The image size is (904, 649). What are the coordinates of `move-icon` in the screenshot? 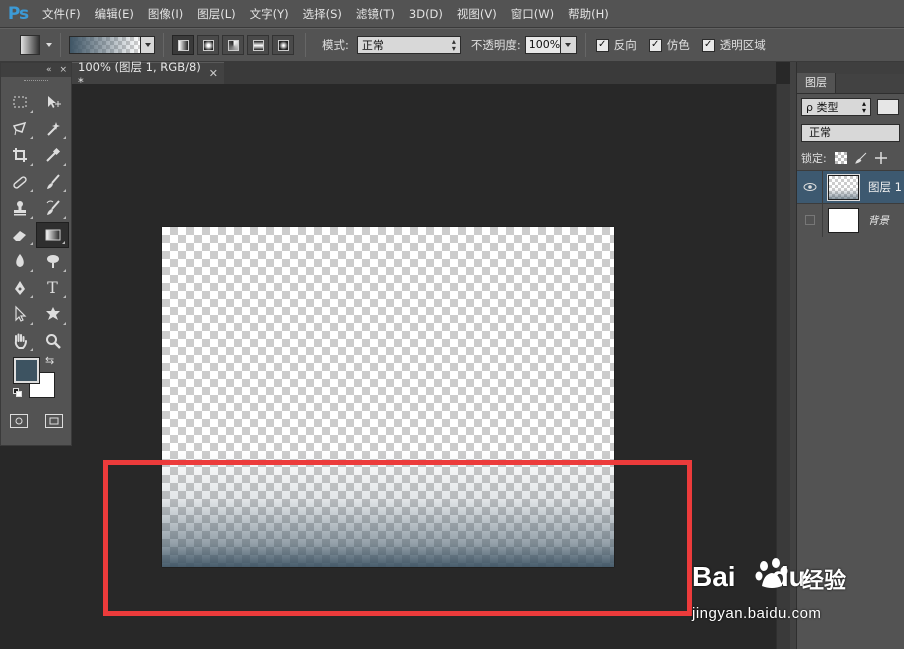 It's located at (54, 102).